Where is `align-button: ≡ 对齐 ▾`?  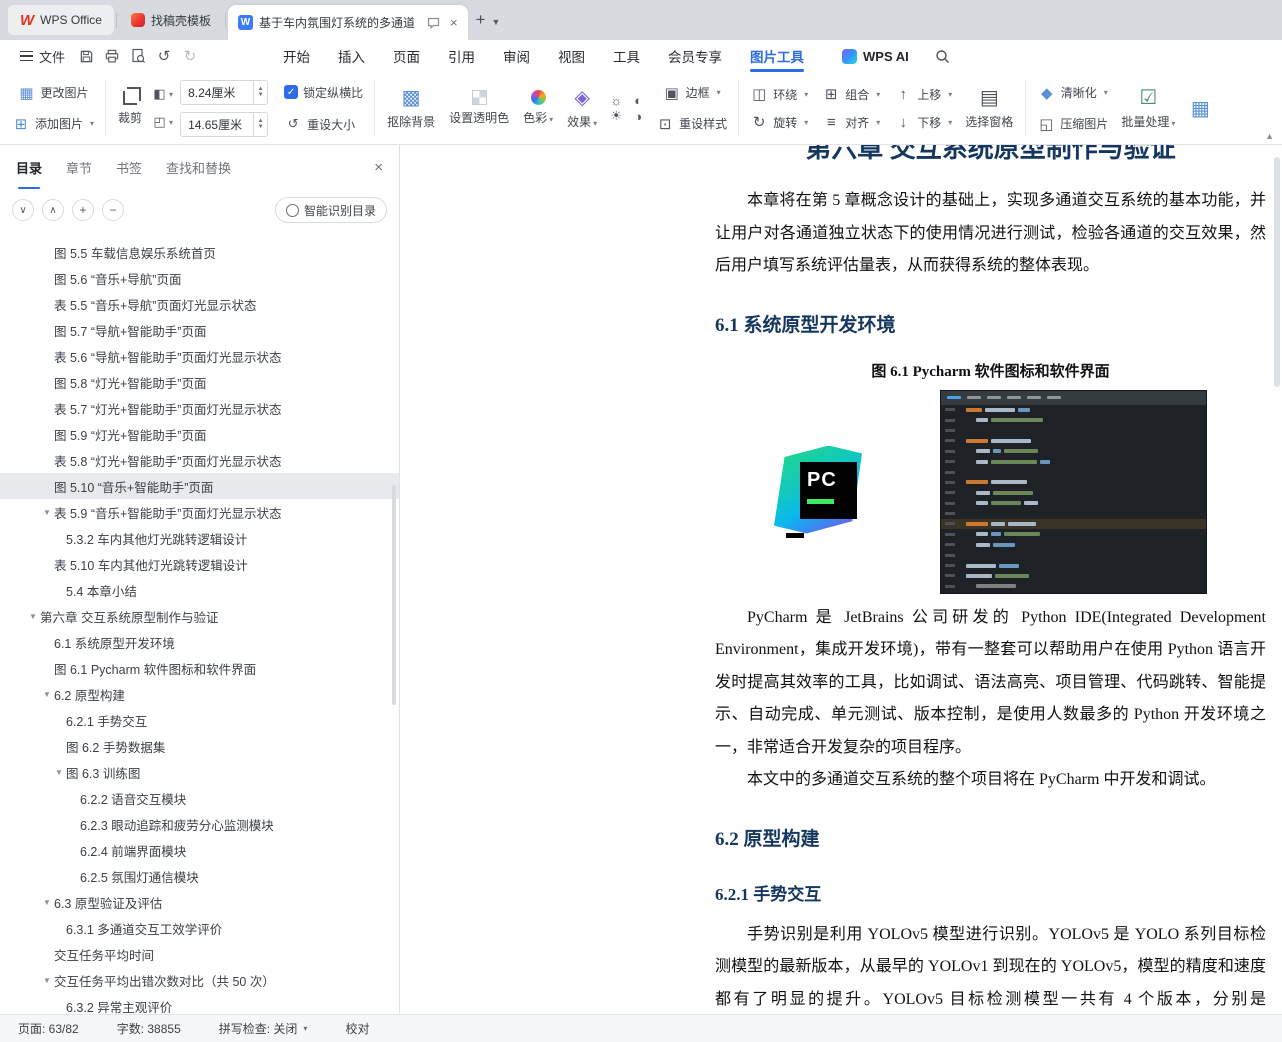 align-button: ≡ 对齐 ▾ is located at coordinates (851, 122).